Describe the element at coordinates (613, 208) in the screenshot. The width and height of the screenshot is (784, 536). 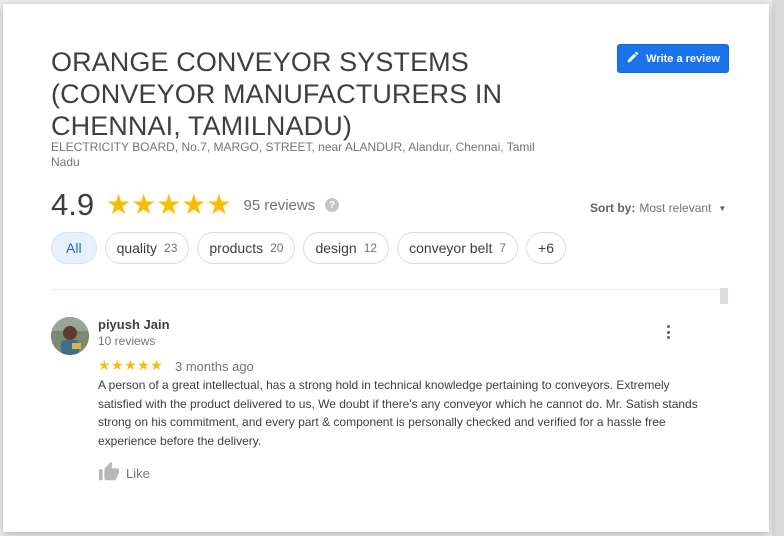
I see `sort-label: Sort by:` at that location.